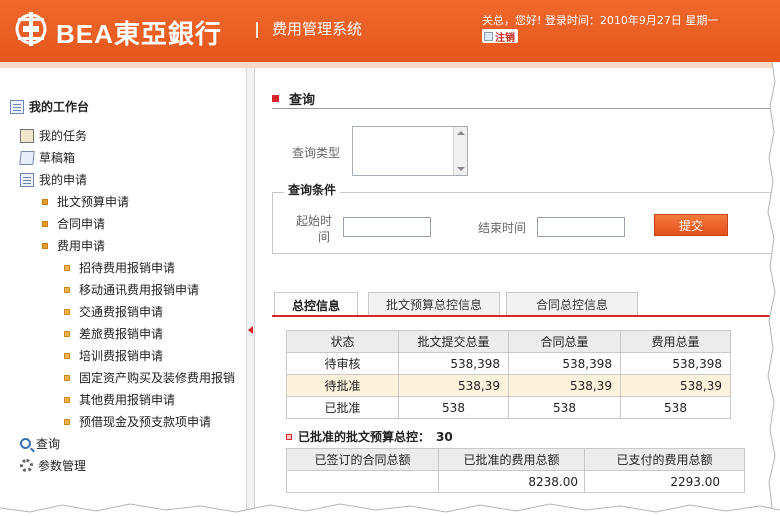 This screenshot has height=516, width=780. What do you see at coordinates (364, 437) in the screenshot?
I see `summary-label: 已批准的批文预算总控：` at bounding box center [364, 437].